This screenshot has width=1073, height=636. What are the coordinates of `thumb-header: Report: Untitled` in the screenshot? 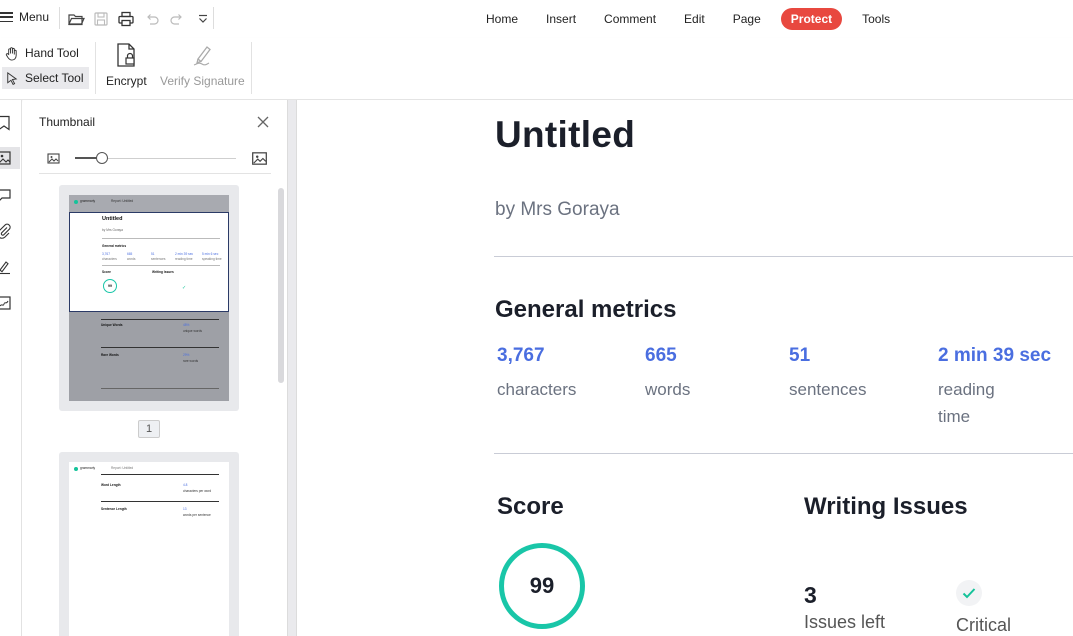 It's located at (122, 201).